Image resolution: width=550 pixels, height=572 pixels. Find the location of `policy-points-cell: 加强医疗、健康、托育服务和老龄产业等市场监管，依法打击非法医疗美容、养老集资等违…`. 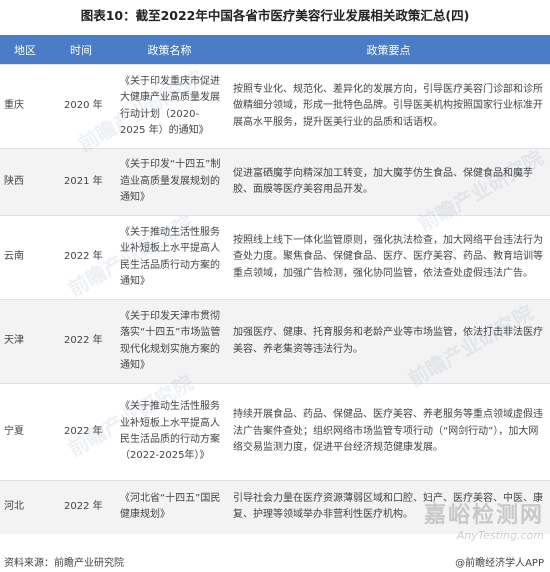

policy-points-cell: 加强医疗、健康、托育服务和老龄产业等市场监管，依法打击非法医疗美容、养老集资等违… is located at coordinates (388, 341).